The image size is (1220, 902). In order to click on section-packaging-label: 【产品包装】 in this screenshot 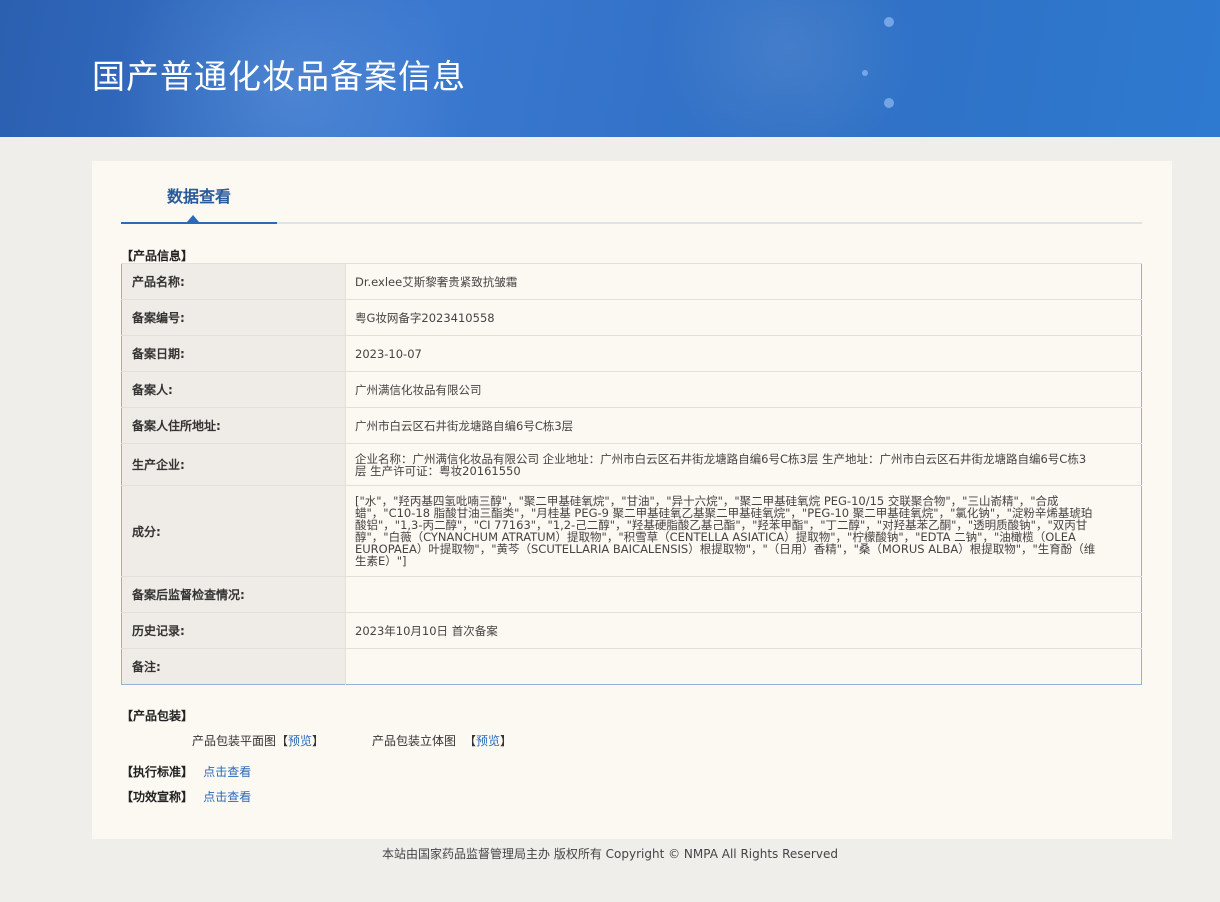, I will do `click(157, 716)`.